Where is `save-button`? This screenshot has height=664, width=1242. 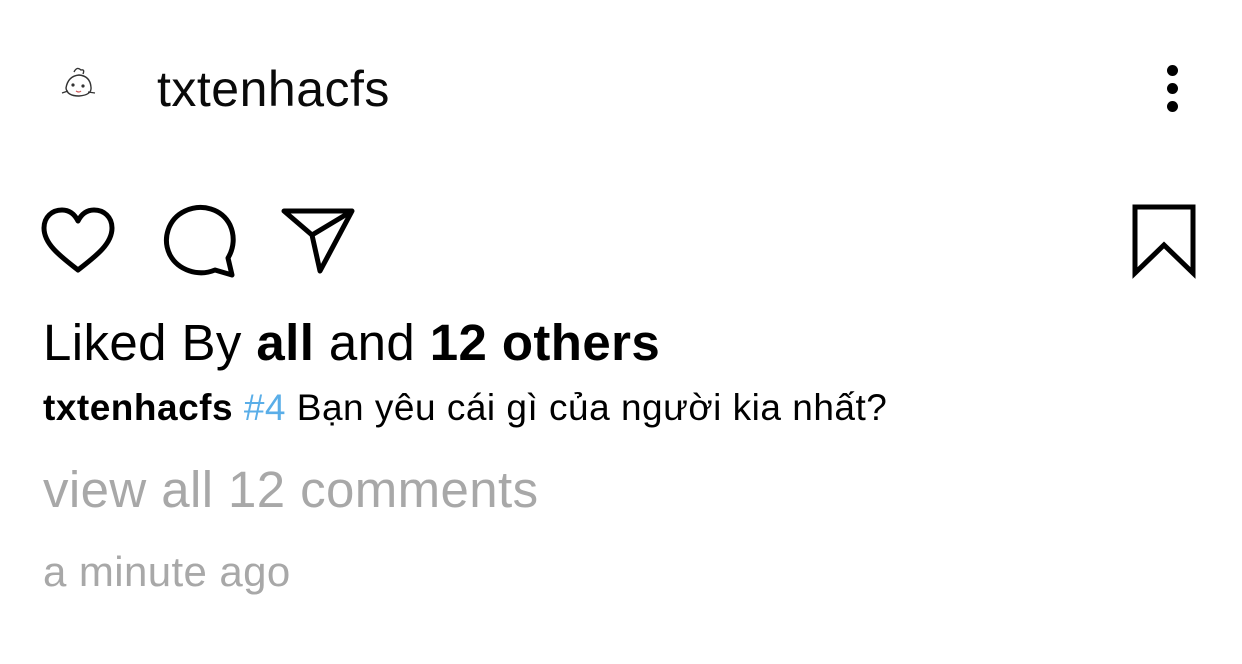 save-button is located at coordinates (1164, 241).